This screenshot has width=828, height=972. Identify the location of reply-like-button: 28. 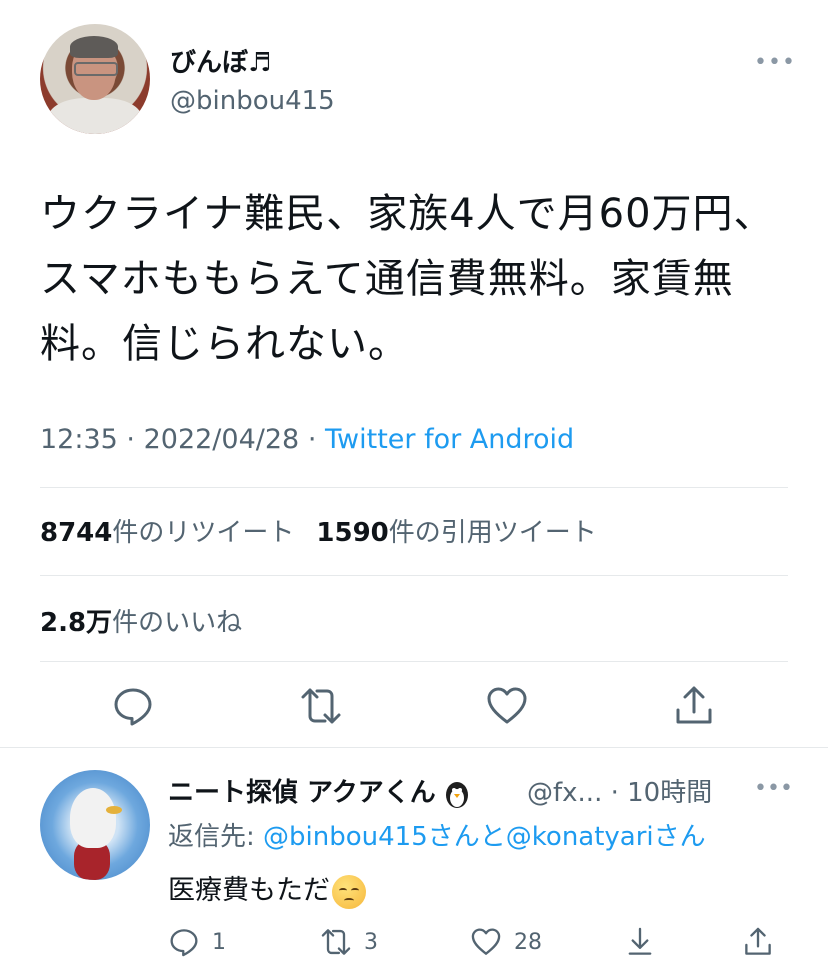
(506, 942).